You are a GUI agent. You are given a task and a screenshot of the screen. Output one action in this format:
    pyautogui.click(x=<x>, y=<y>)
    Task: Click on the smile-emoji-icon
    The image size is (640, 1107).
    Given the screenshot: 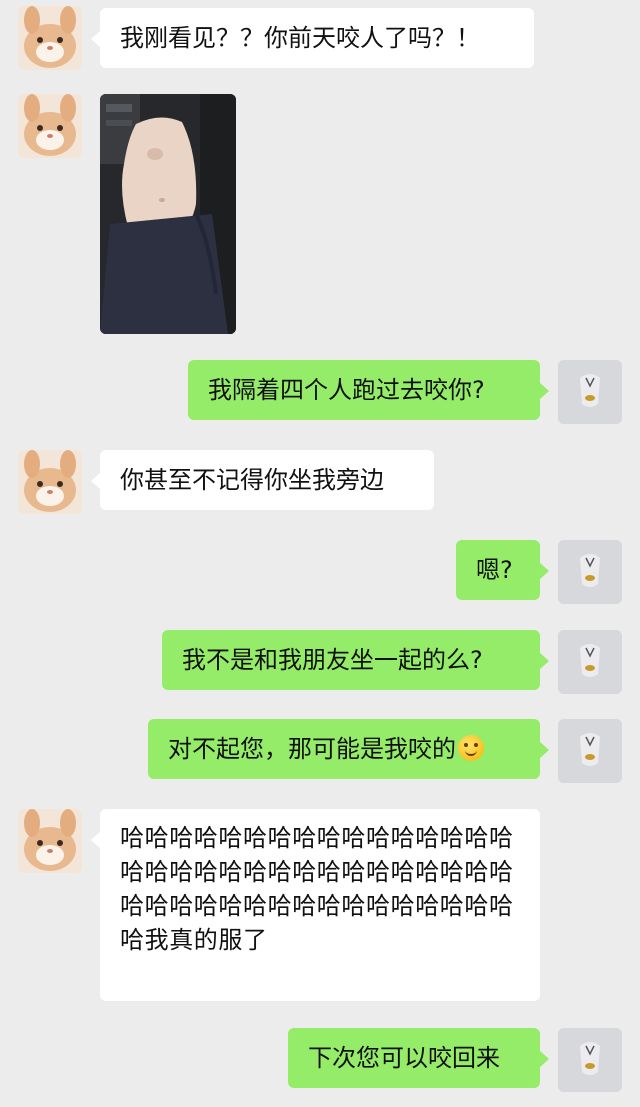 What is the action you would take?
    pyautogui.click(x=471, y=748)
    